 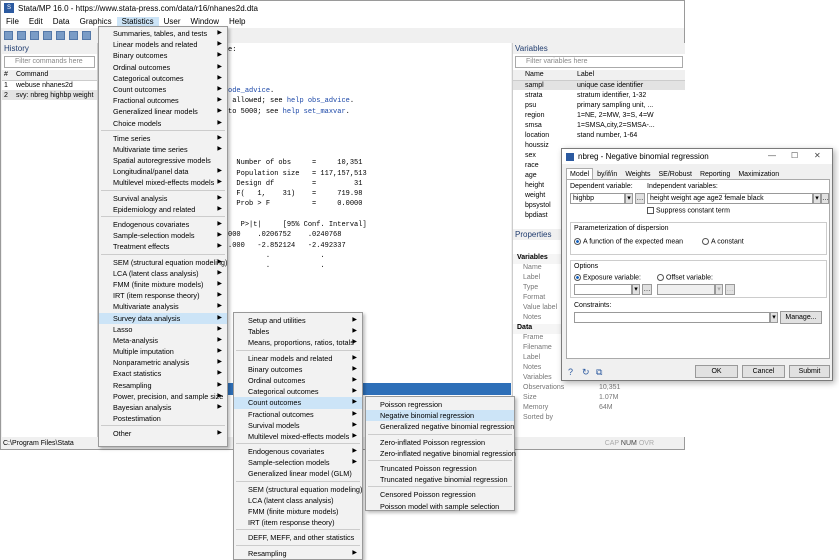 I want to click on close-icon: ✕, so click(x=817, y=155).